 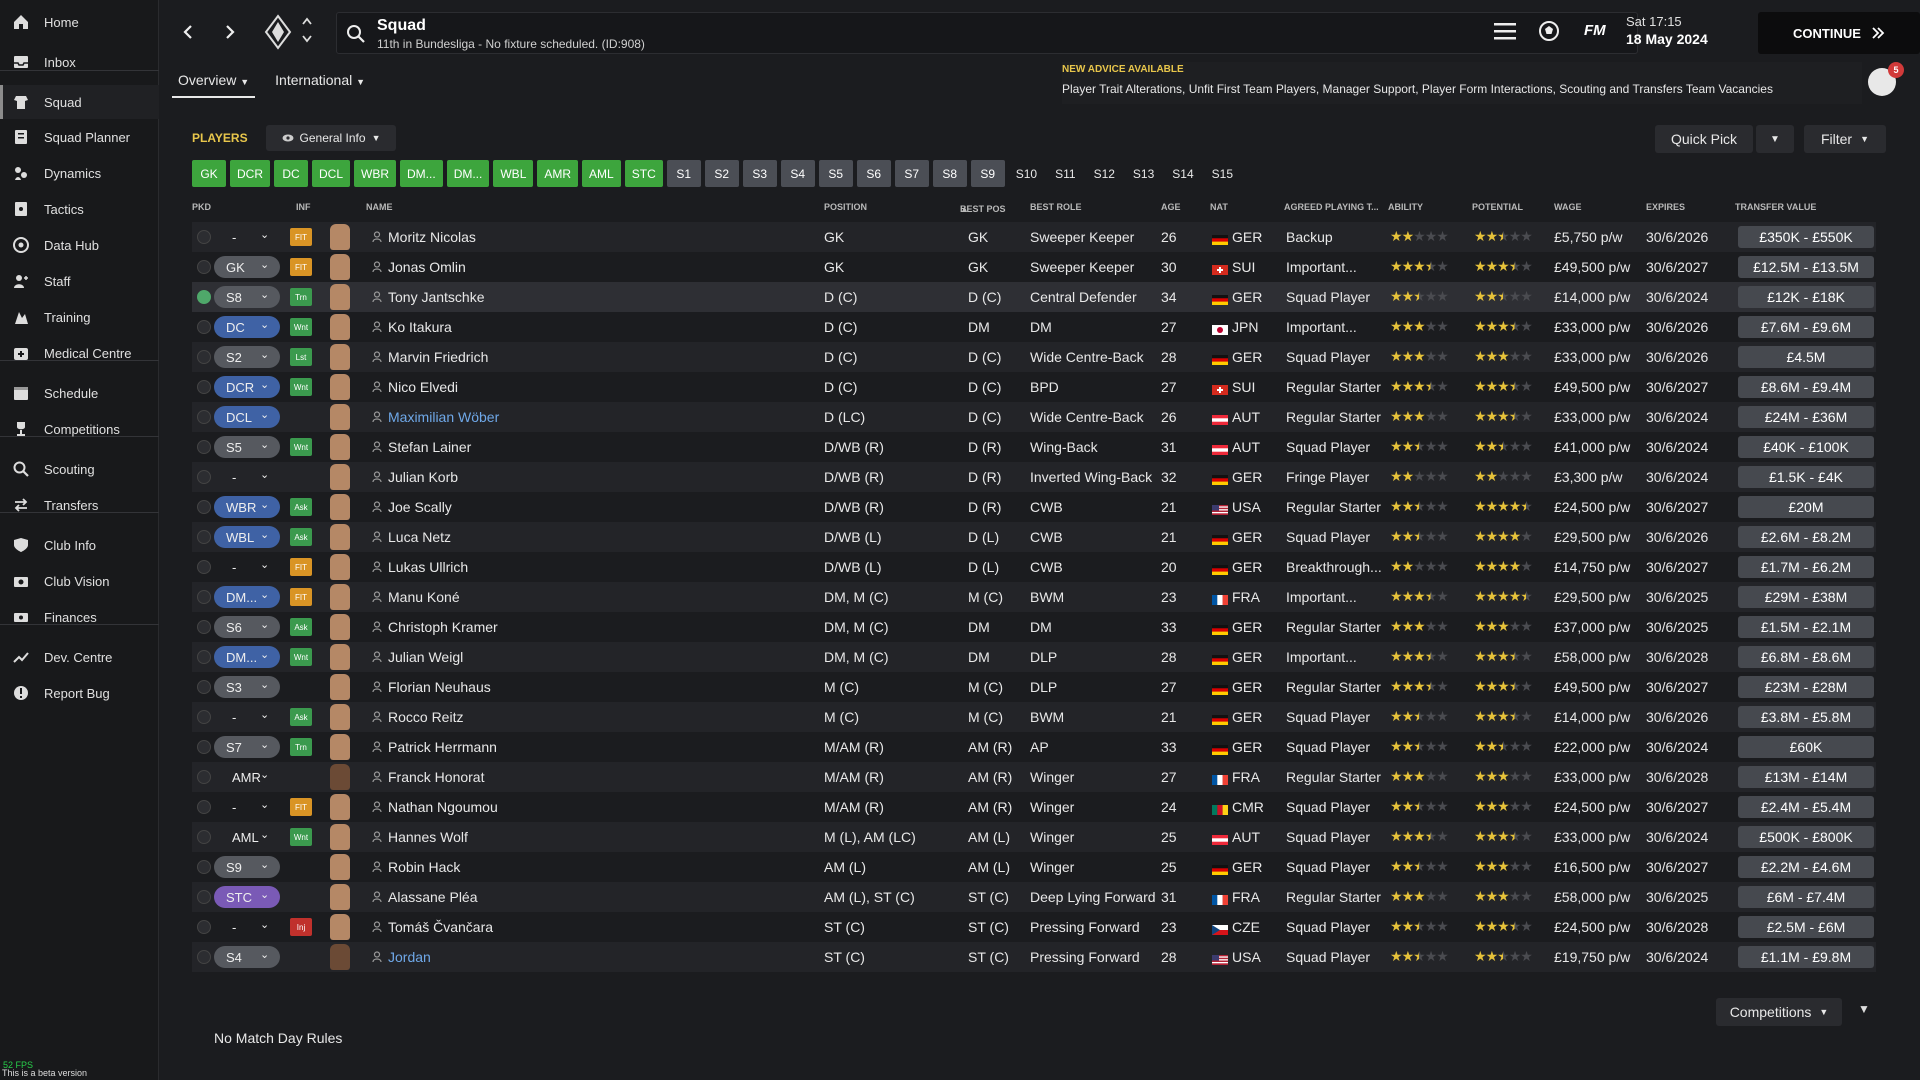 What do you see at coordinates (1104, 173) in the screenshot?
I see `position-chip: S12` at bounding box center [1104, 173].